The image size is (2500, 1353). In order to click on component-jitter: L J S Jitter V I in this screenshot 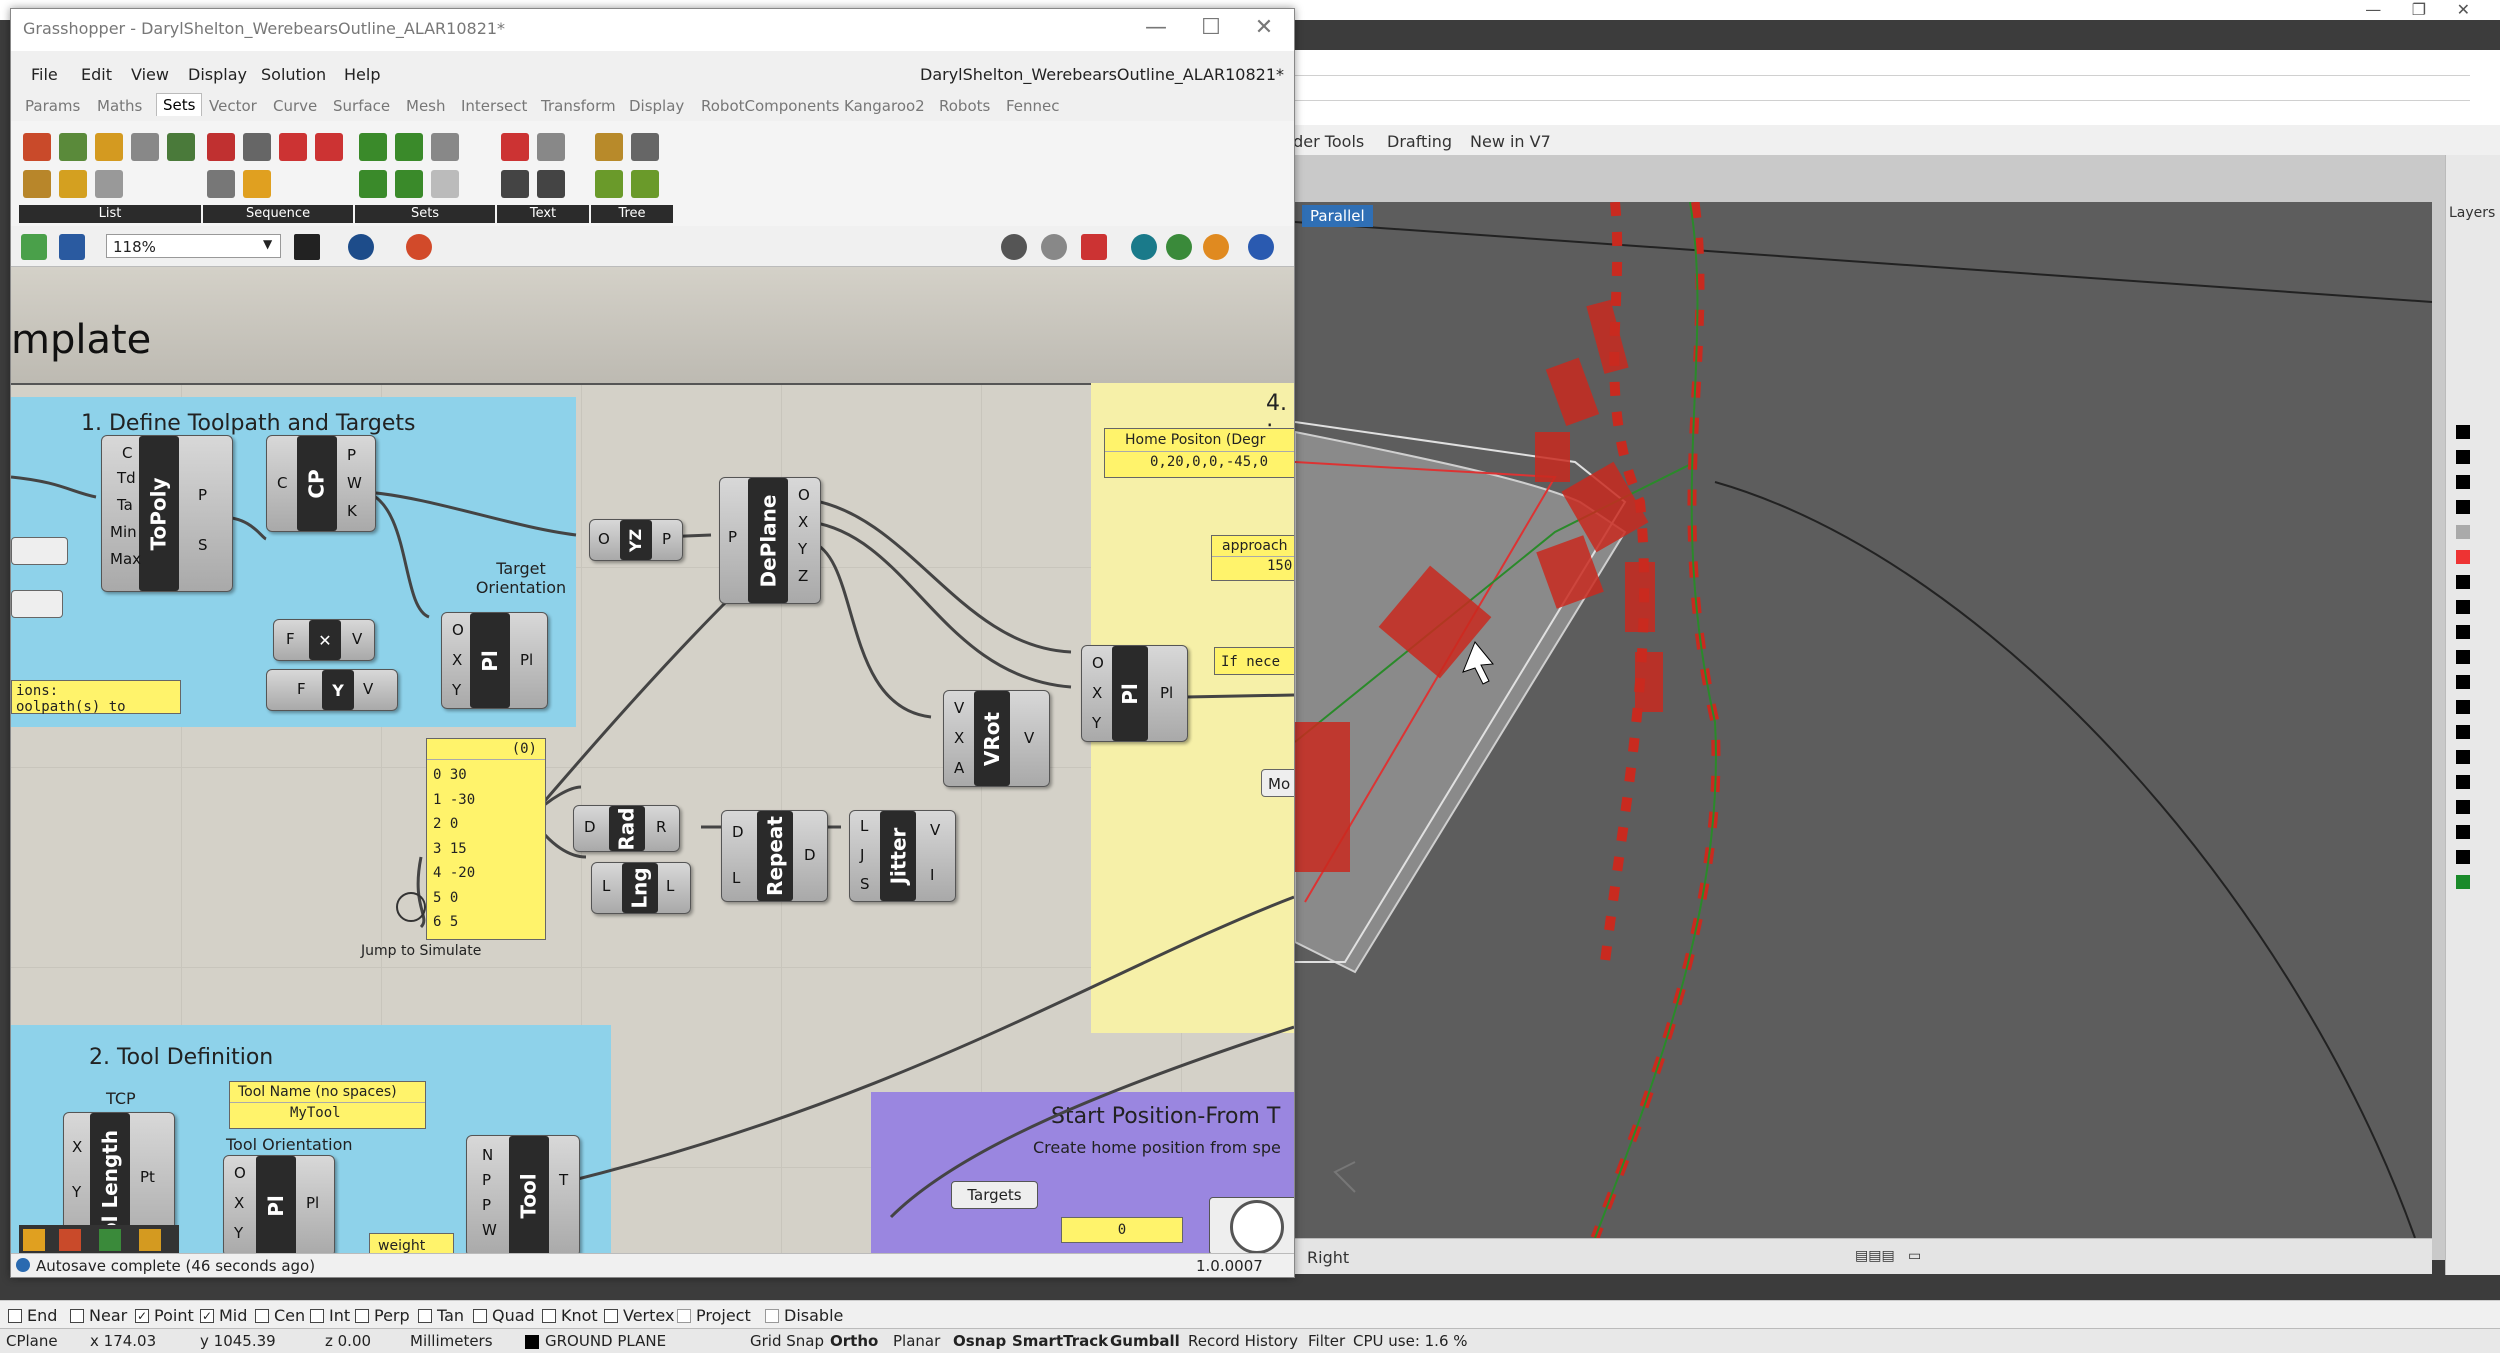, I will do `click(902, 856)`.